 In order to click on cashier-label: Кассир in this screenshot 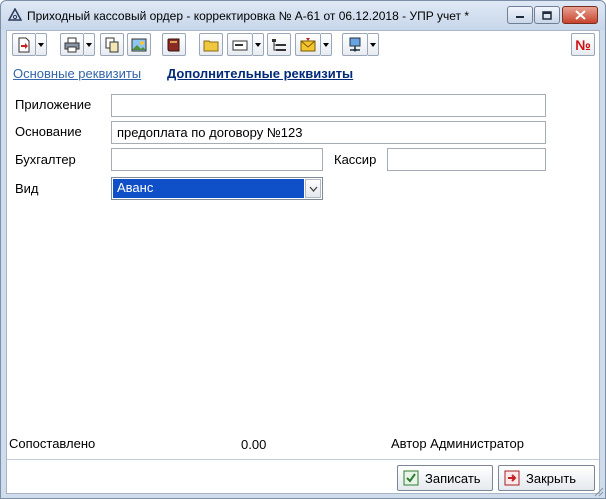, I will do `click(355, 159)`.